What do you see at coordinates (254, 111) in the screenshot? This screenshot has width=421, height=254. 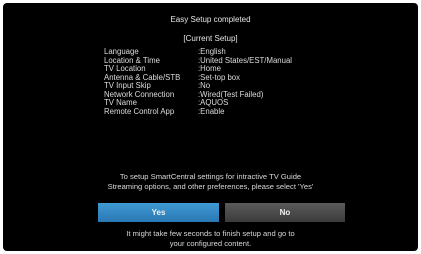 I see `setting-row-remote-control-app: Remote Control App :Enable` at bounding box center [254, 111].